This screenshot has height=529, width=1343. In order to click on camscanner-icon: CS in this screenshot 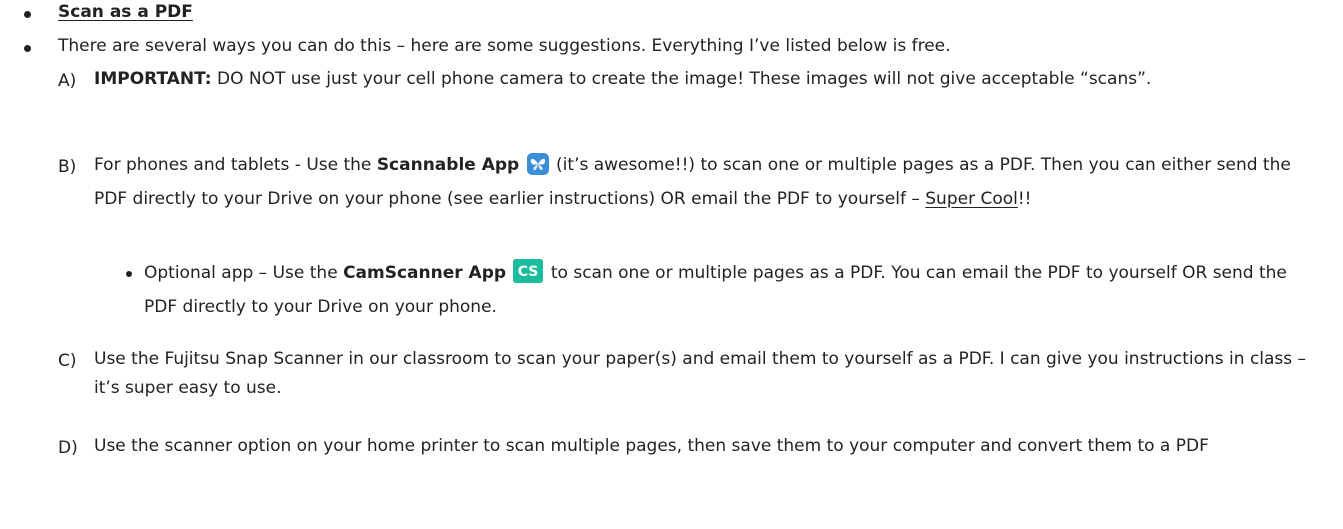, I will do `click(528, 276)`.